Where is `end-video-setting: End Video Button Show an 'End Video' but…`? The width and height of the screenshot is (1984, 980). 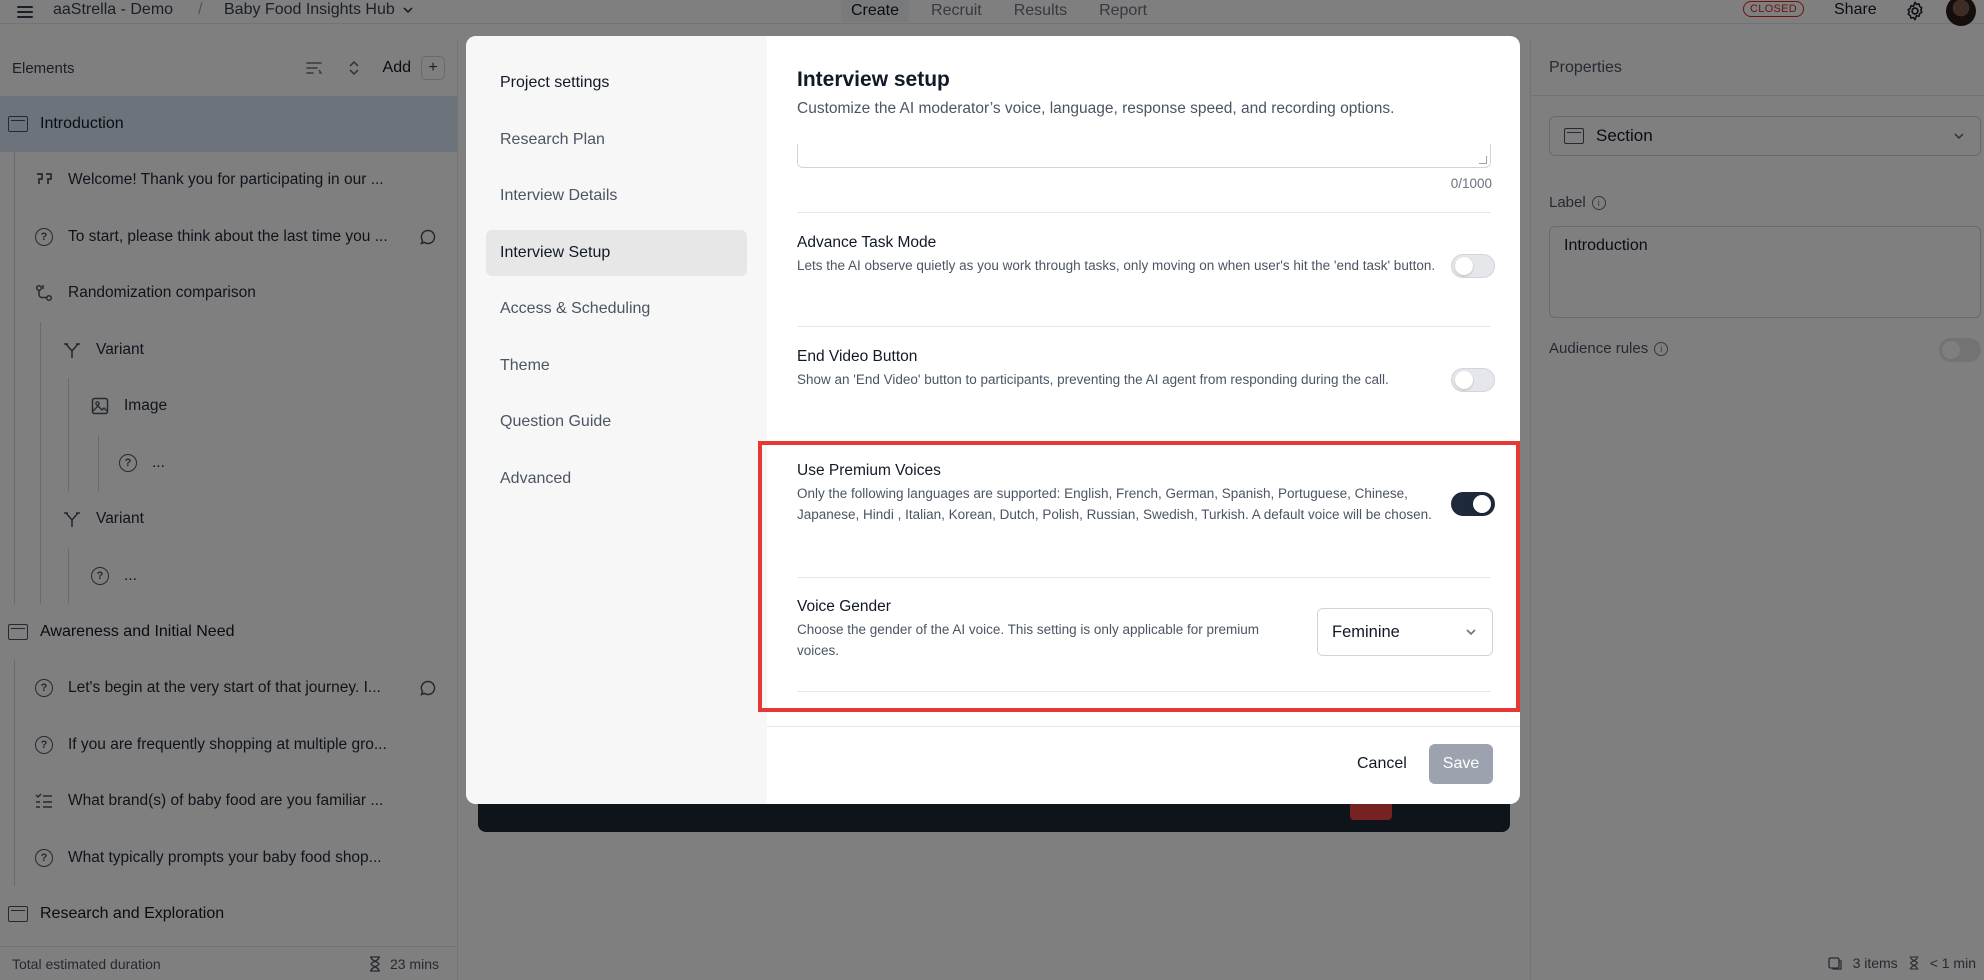
end-video-setting: End Video Button Show an 'End Video' but… is located at coordinates (1144, 369).